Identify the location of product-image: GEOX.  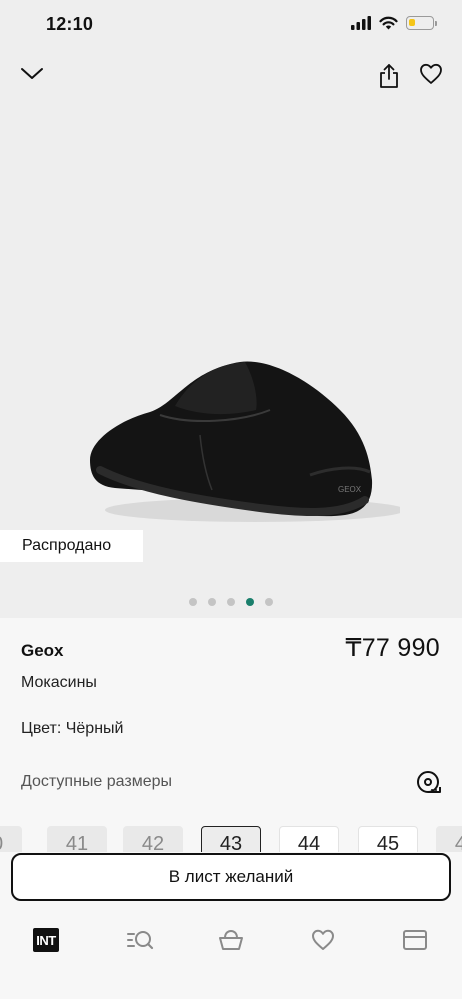
(242, 440).